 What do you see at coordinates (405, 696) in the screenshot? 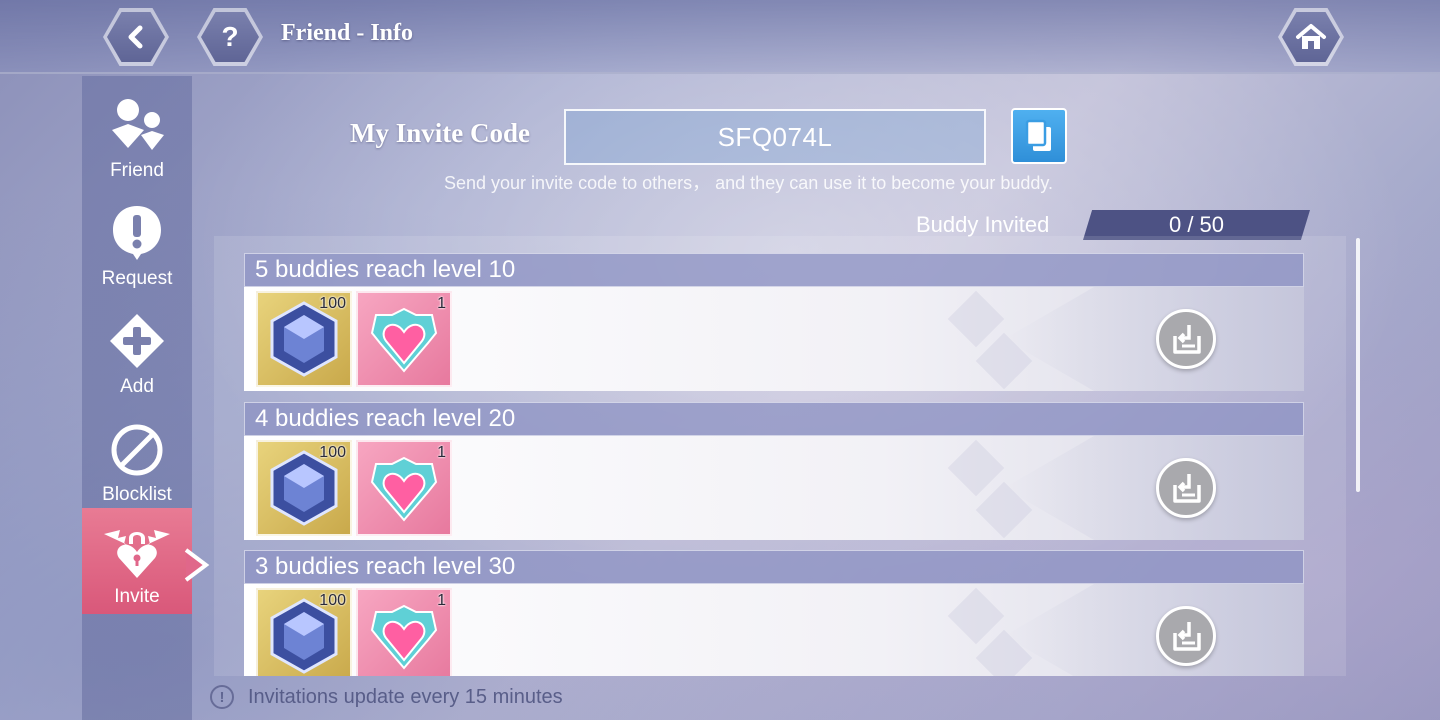
I see `footer-text: Invitations update every 15 minutes` at bounding box center [405, 696].